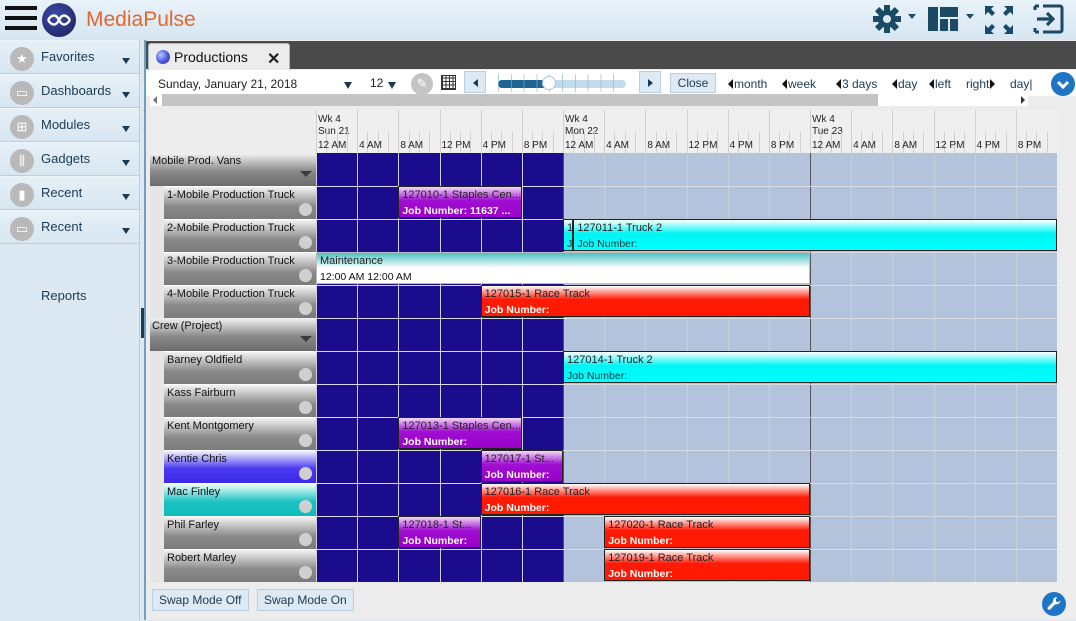 This screenshot has width=1076, height=621. What do you see at coordinates (358, 367) in the screenshot?
I see `grid-vline` at bounding box center [358, 367].